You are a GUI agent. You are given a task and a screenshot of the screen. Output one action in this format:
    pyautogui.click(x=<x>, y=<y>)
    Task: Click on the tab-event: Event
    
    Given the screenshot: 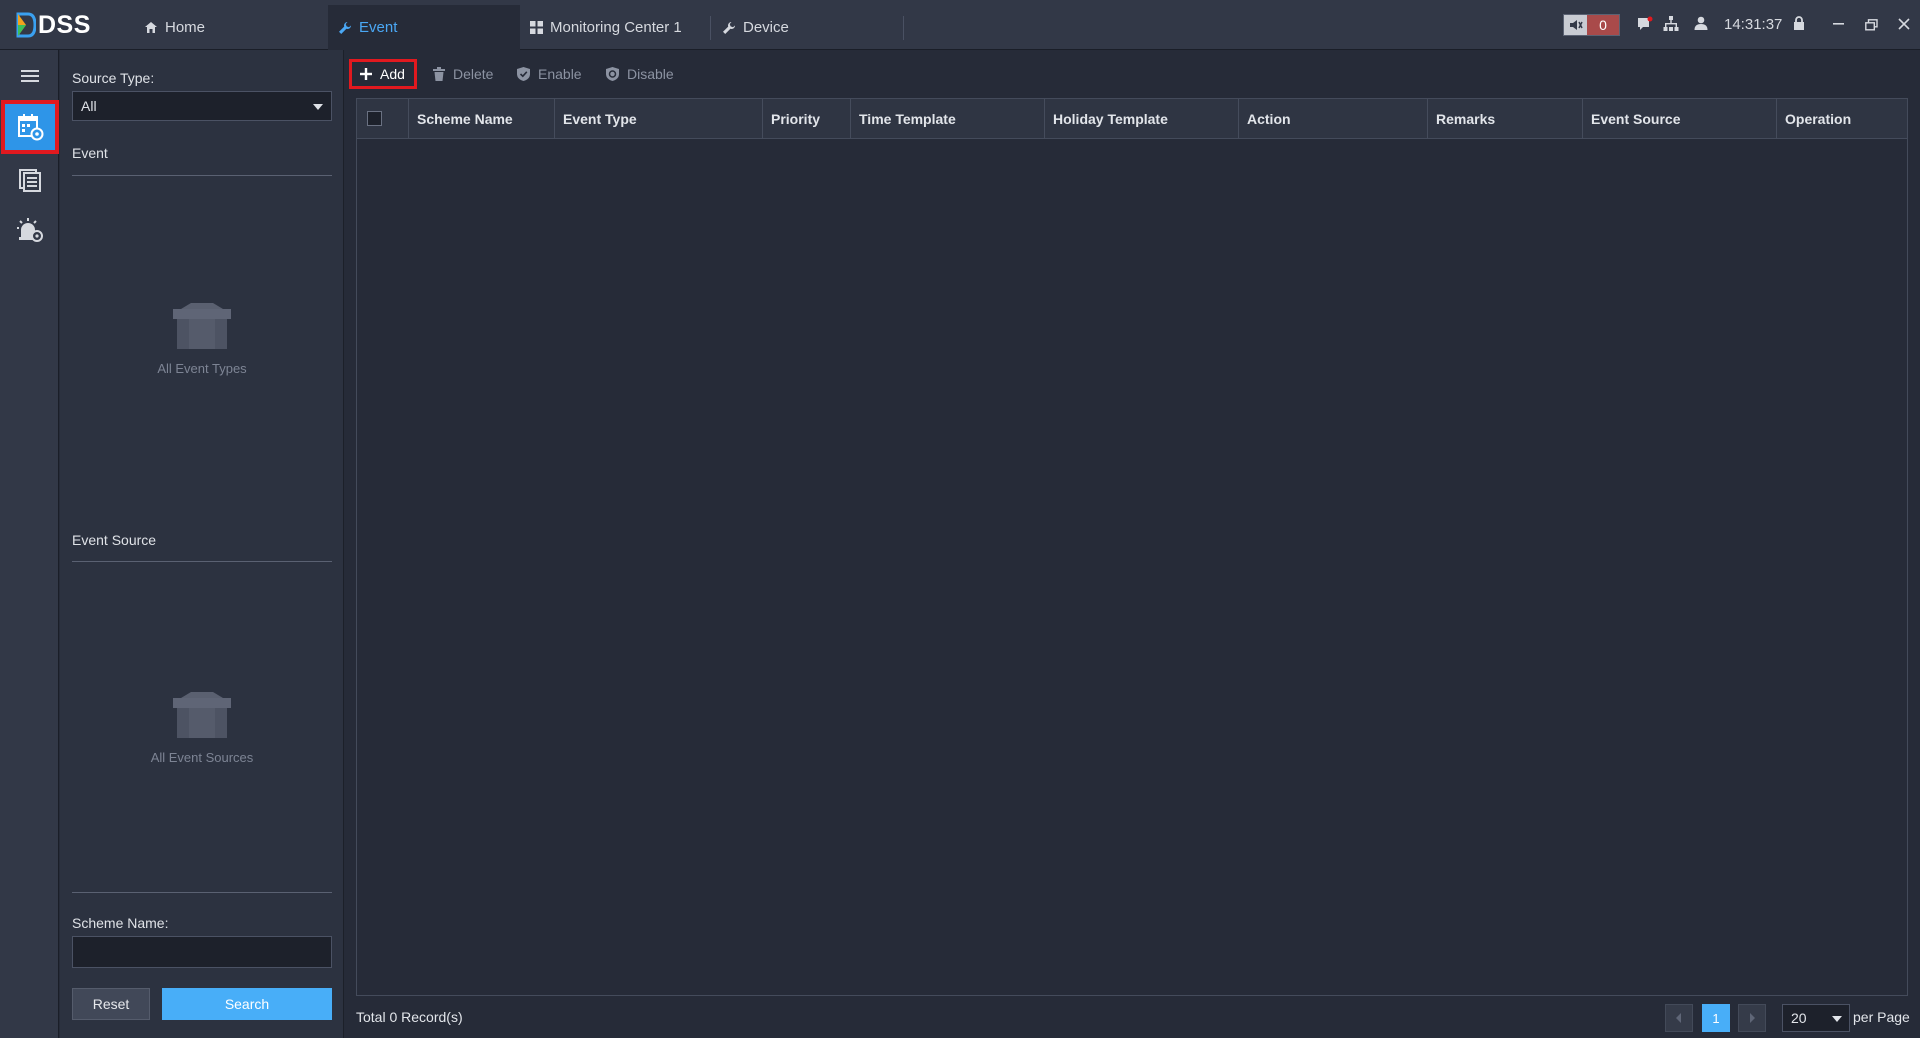 What is the action you would take?
    pyautogui.click(x=424, y=27)
    